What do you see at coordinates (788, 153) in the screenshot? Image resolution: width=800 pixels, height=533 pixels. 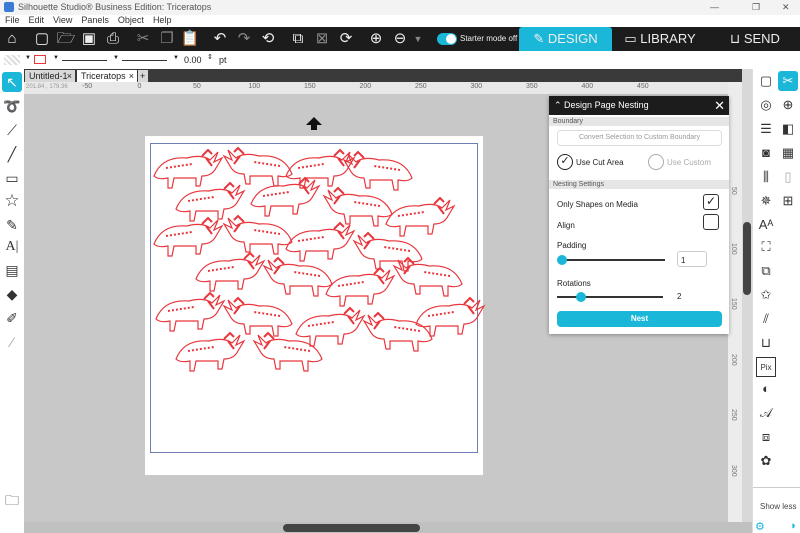 I see `grid-icon: ▦` at bounding box center [788, 153].